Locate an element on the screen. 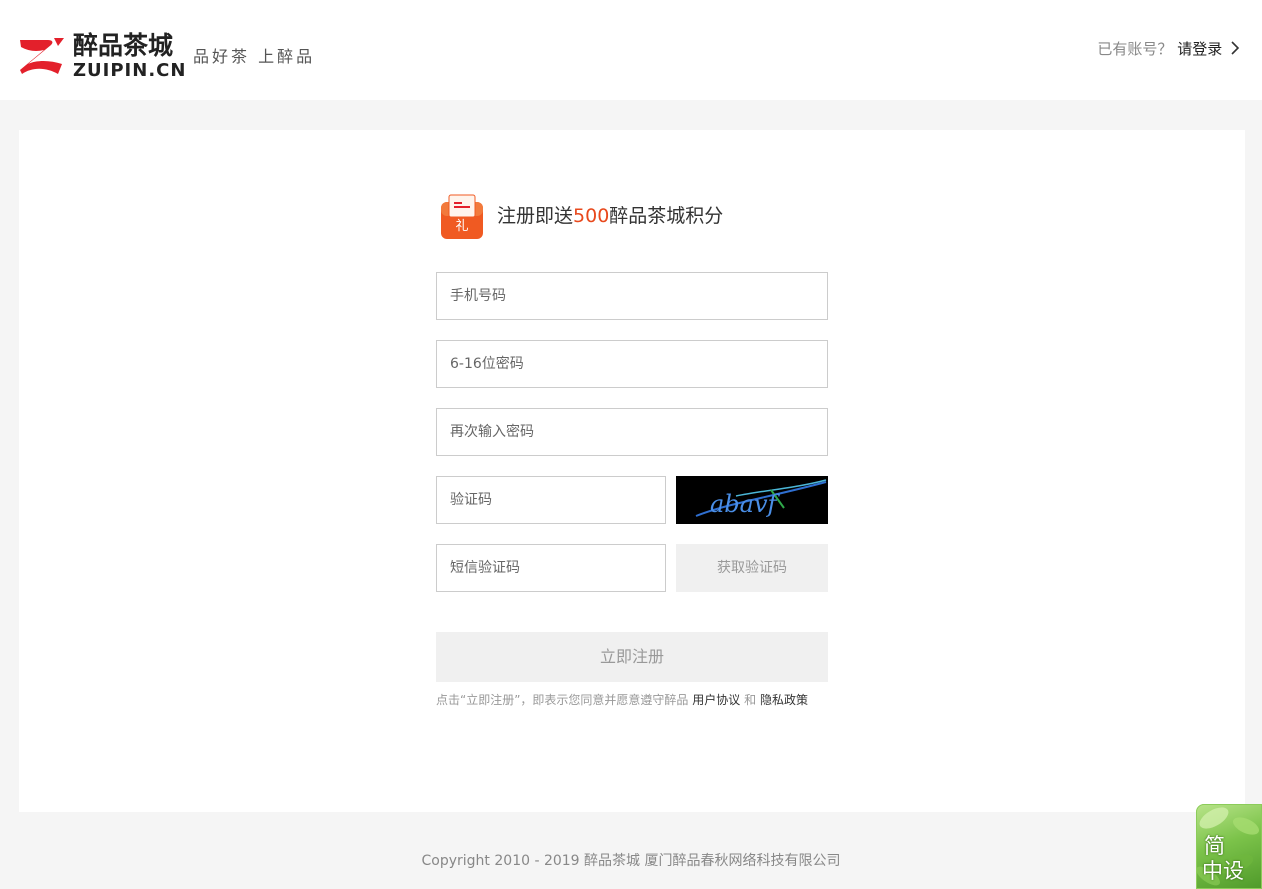  sms-code-field is located at coordinates (551, 568).